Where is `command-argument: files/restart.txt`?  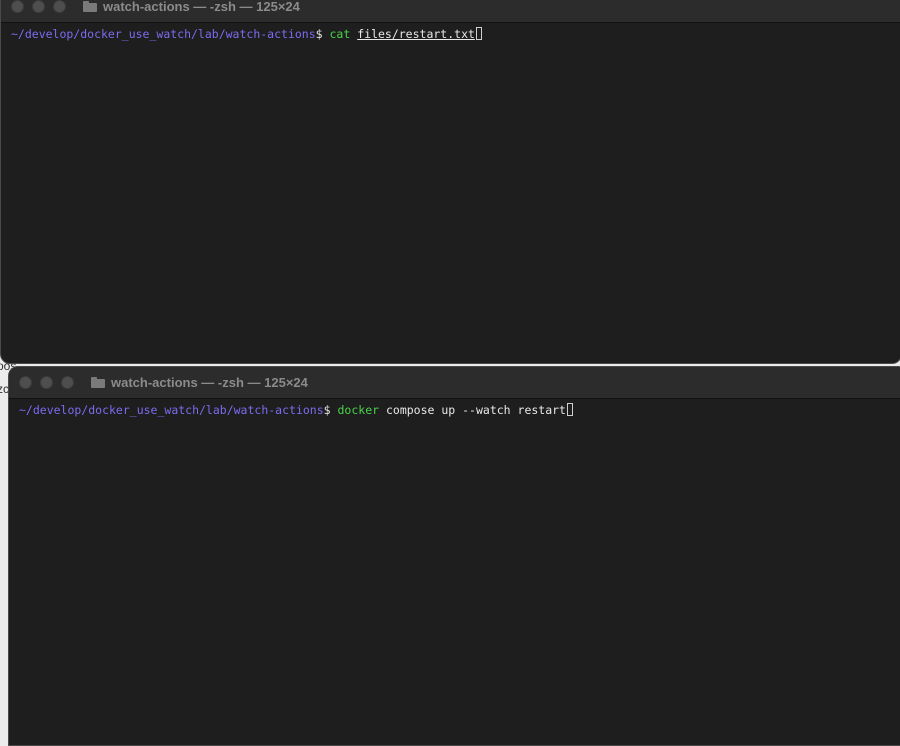
command-argument: files/restart.txt is located at coordinates (416, 34).